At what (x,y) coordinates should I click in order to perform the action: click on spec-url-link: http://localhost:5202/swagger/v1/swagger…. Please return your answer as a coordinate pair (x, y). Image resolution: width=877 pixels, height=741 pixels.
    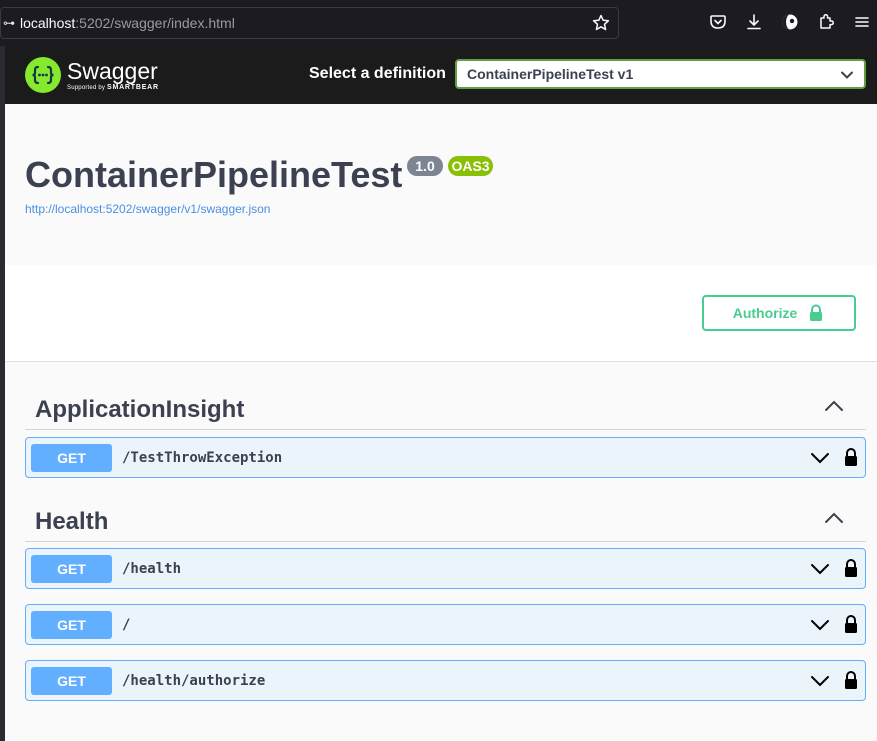
    Looking at the image, I should click on (147, 209).